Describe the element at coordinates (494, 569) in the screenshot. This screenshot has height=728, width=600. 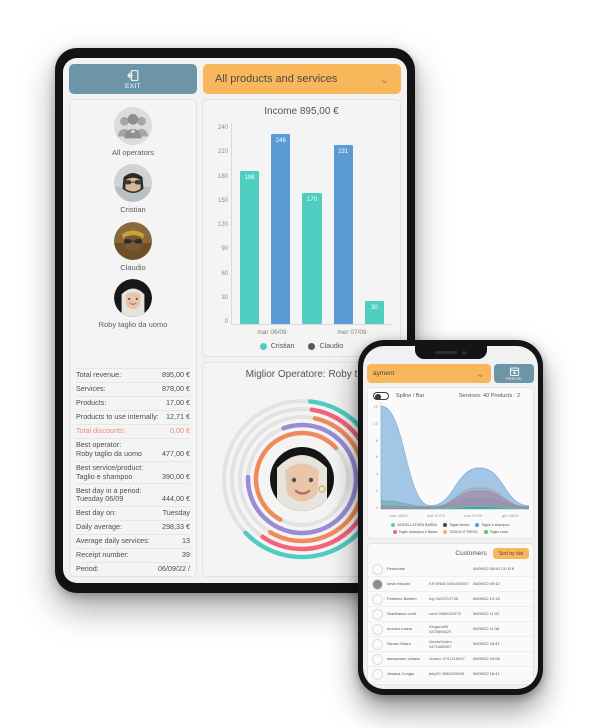
I see `customer-date: 06/09/22 08:50 13,00 €` at that location.